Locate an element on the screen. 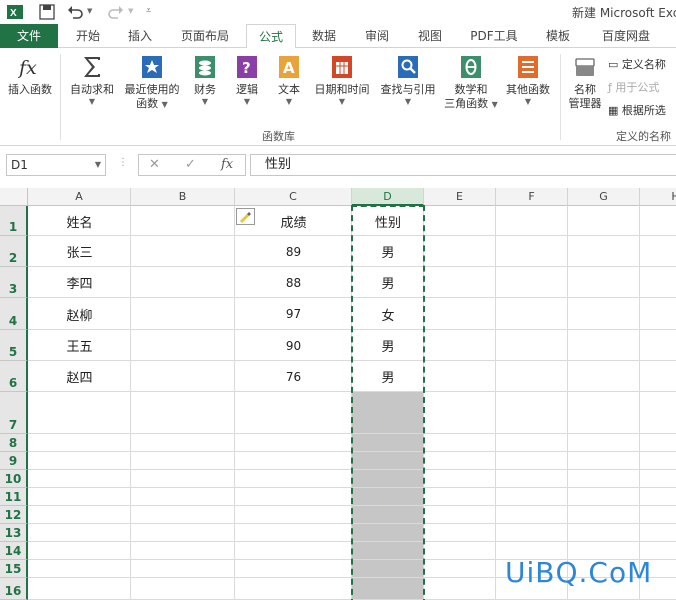 The image size is (676, 600). tab-view: 视图 is located at coordinates (430, 36).